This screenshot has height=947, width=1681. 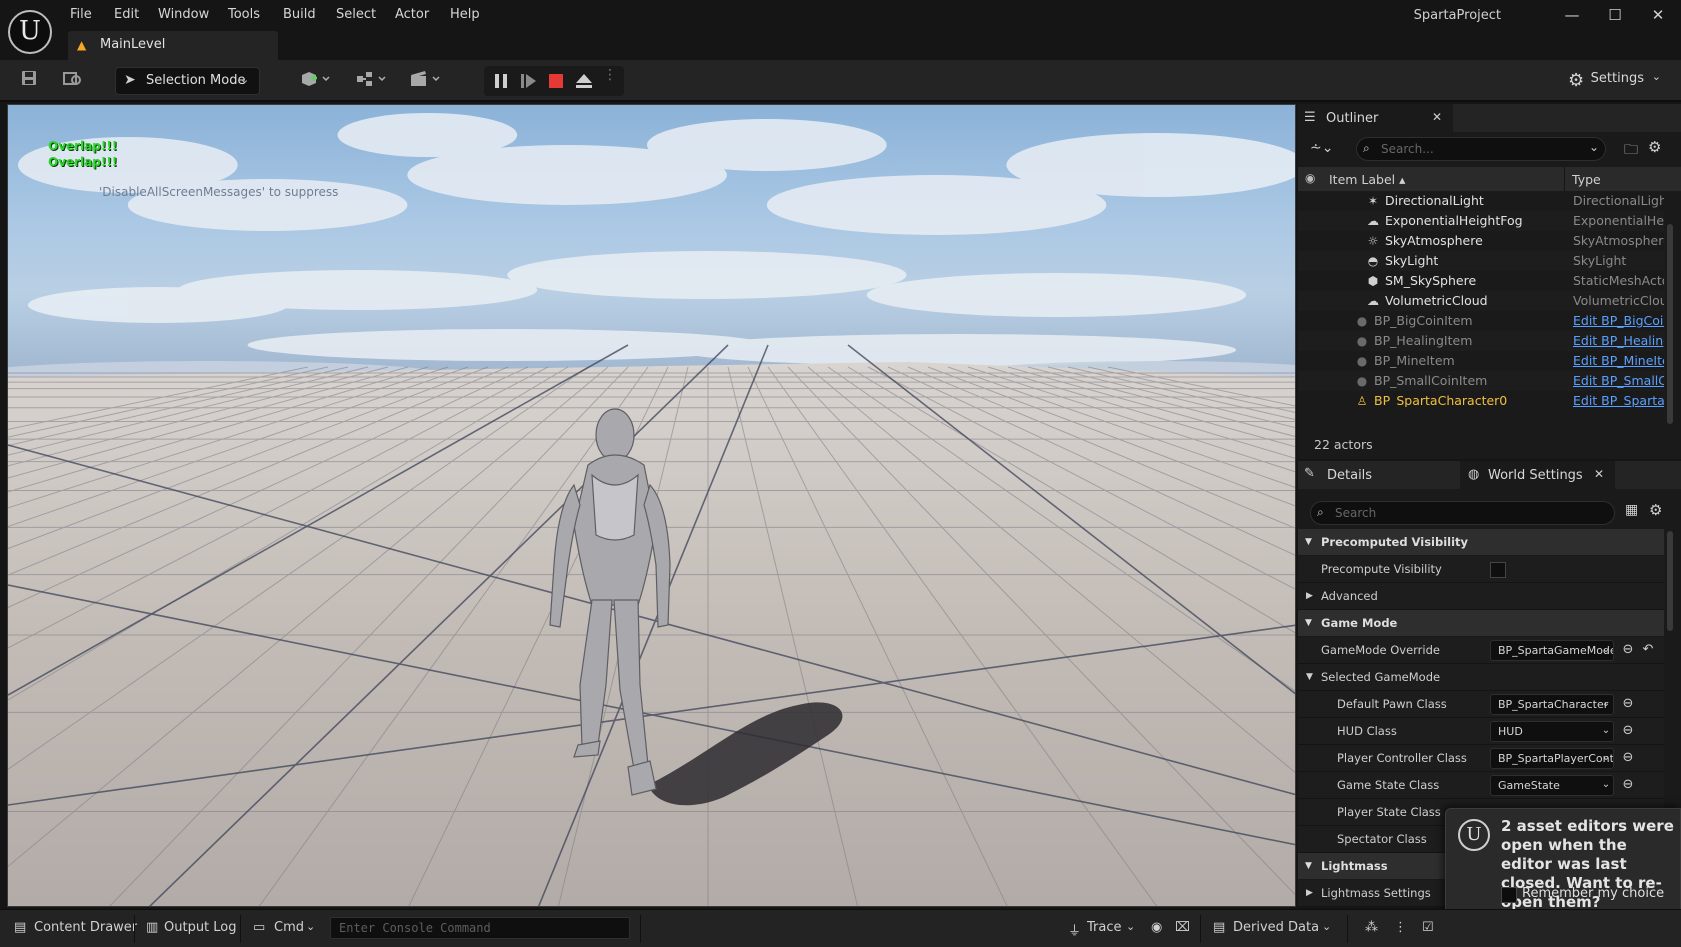 I want to click on outliner-row: ● BP_MineItem Edit BP_MineItem, so click(x=1481, y=361).